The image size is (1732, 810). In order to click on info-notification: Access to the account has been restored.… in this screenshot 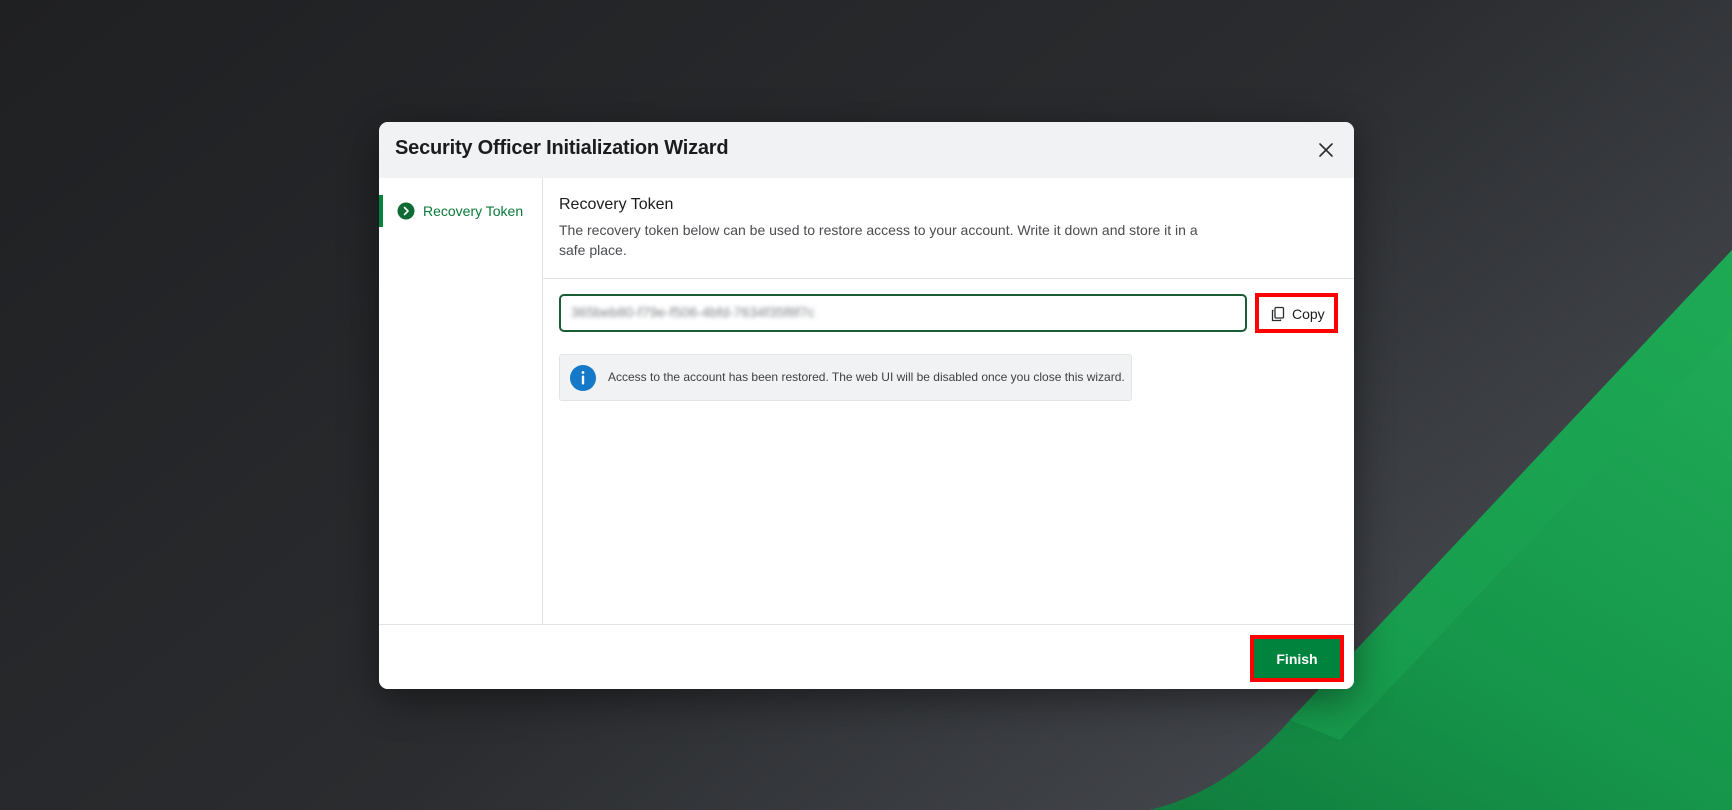, I will do `click(845, 377)`.